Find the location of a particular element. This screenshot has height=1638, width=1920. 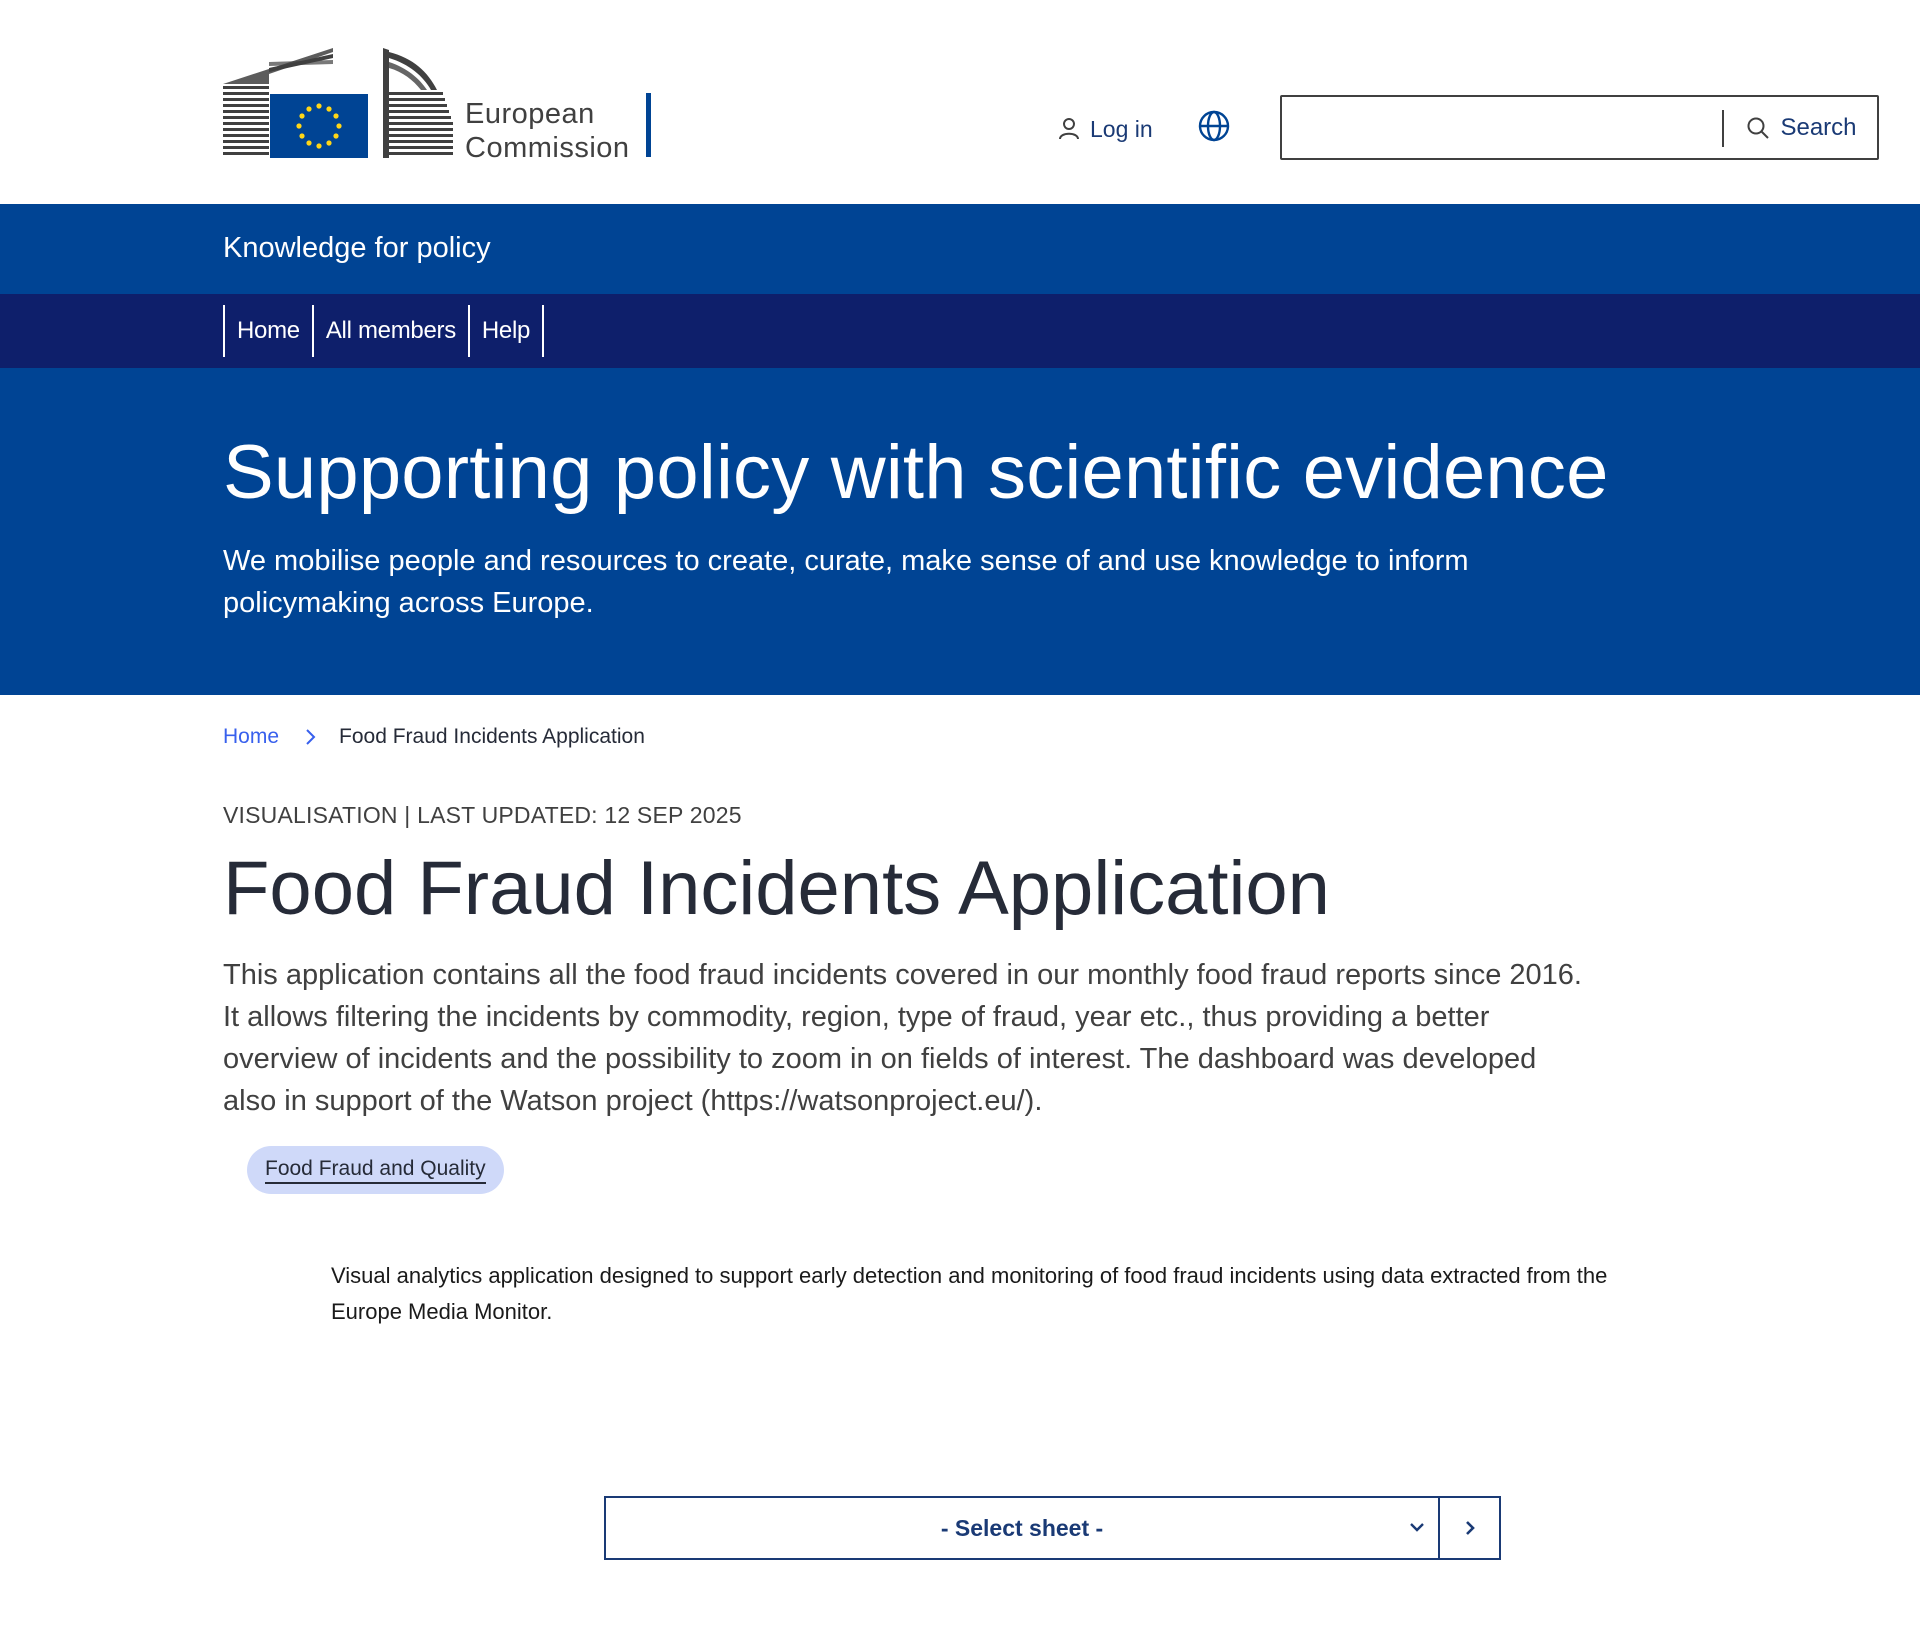

breadcrumb-current: Food Fraud Incidents Application is located at coordinates (492, 736).